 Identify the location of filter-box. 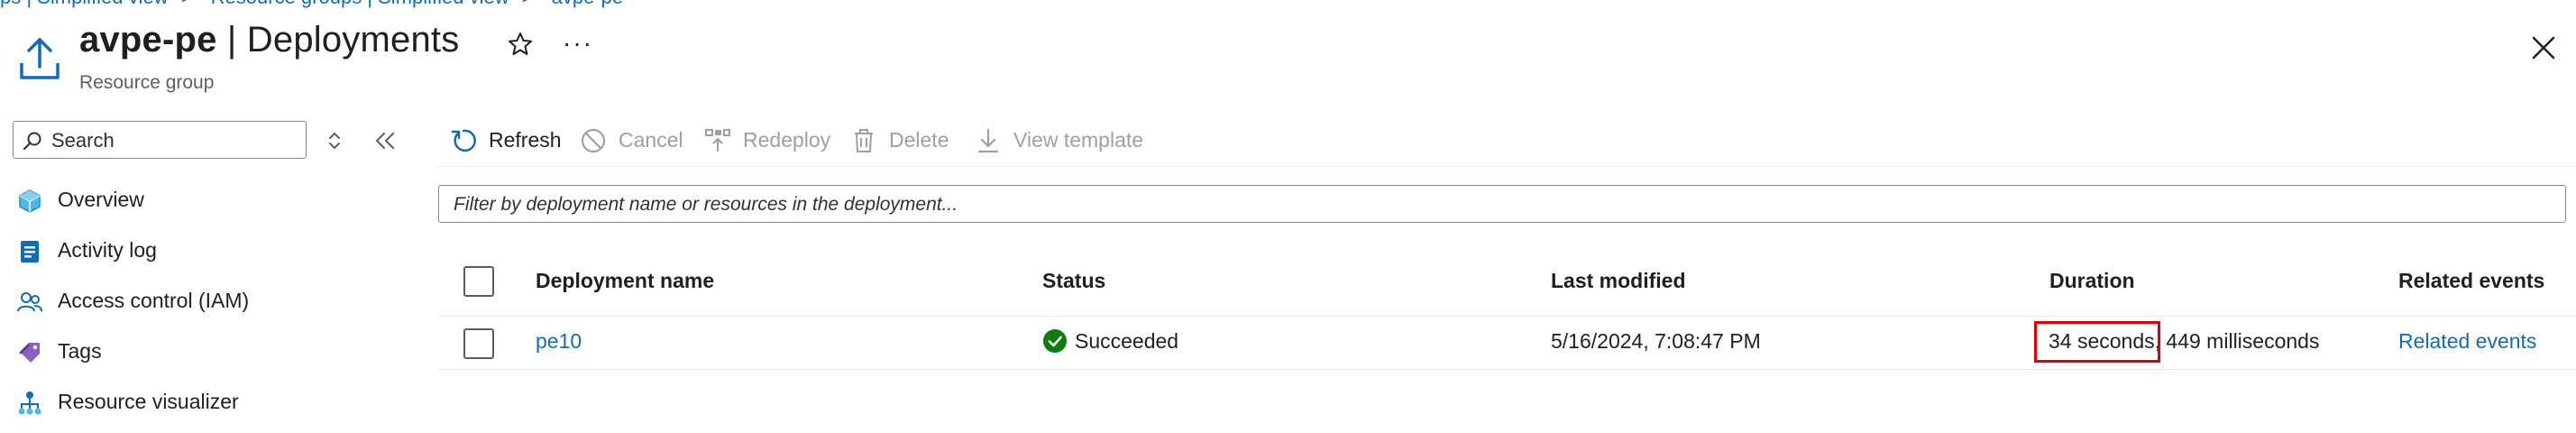
(1502, 204).